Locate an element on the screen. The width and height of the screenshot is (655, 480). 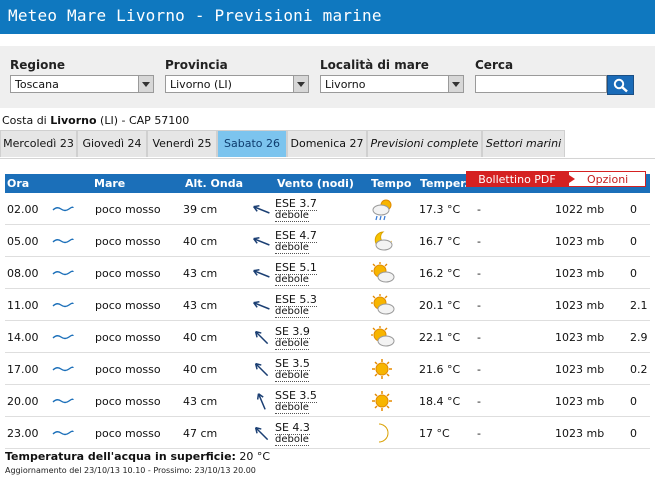
row-ora: 20.00 is located at coordinates (23, 401).